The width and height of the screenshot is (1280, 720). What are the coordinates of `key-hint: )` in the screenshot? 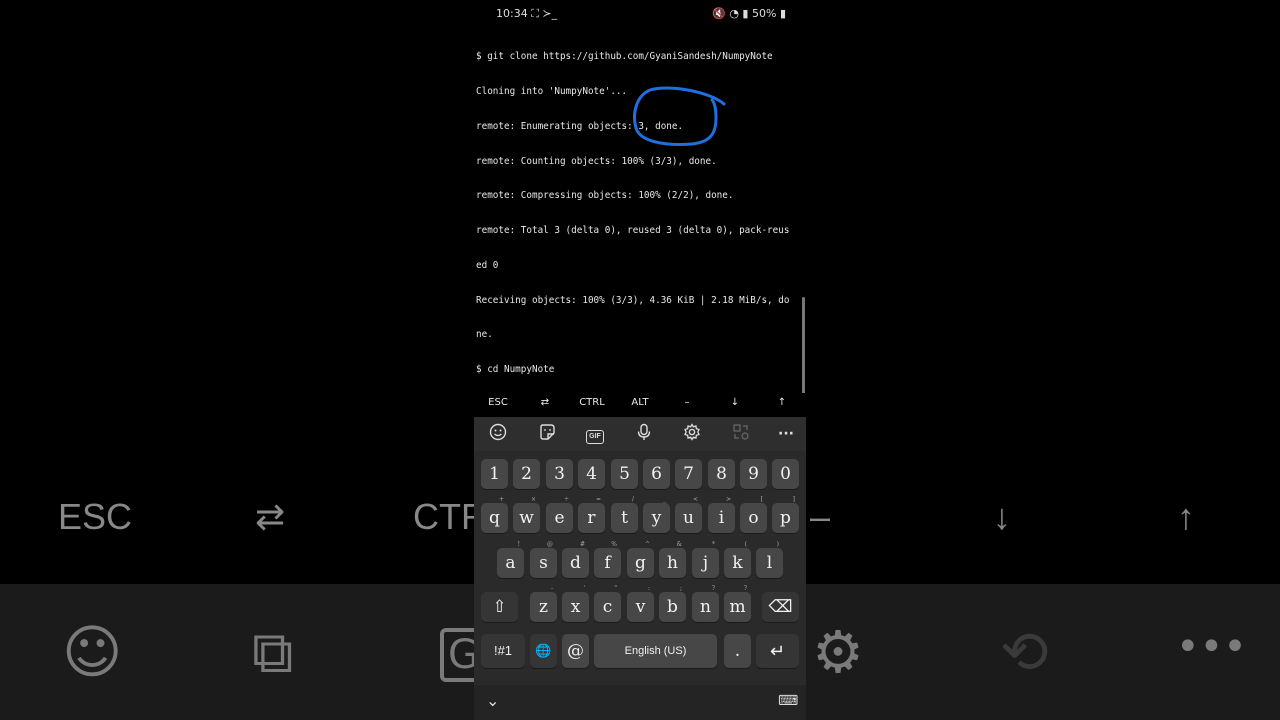 It's located at (777, 544).